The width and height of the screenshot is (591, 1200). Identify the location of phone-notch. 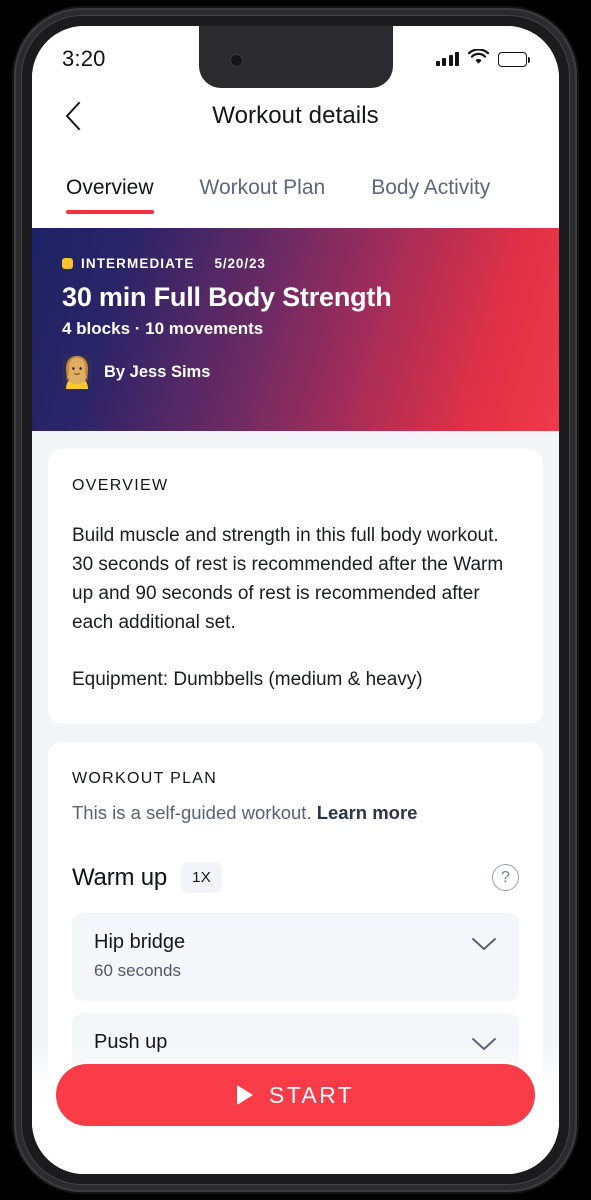
(295, 57).